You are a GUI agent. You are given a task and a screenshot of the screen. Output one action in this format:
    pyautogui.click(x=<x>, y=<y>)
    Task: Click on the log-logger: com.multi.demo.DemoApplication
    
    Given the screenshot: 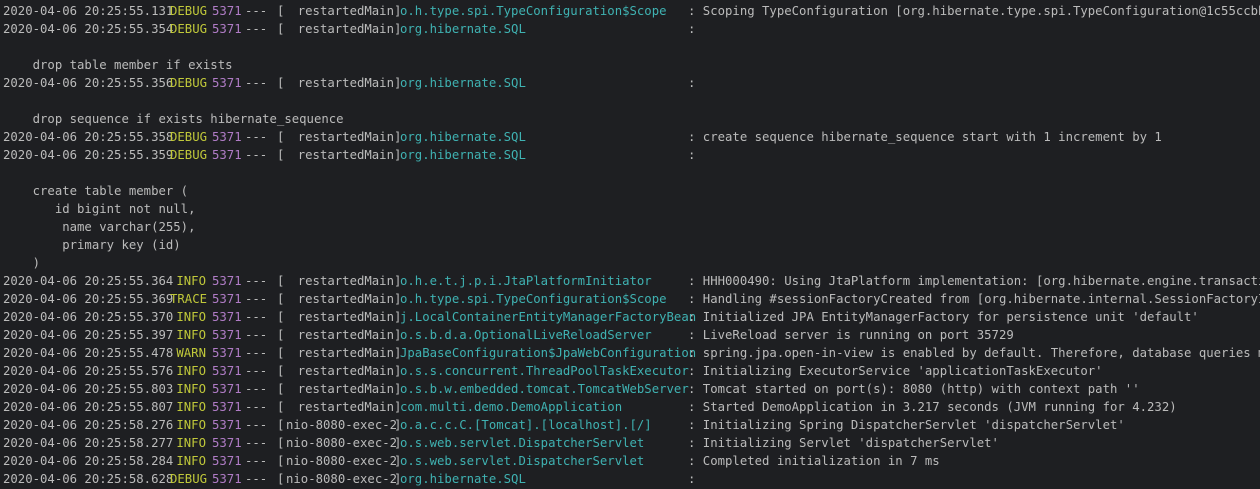 What is the action you would take?
    pyautogui.click(x=511, y=407)
    